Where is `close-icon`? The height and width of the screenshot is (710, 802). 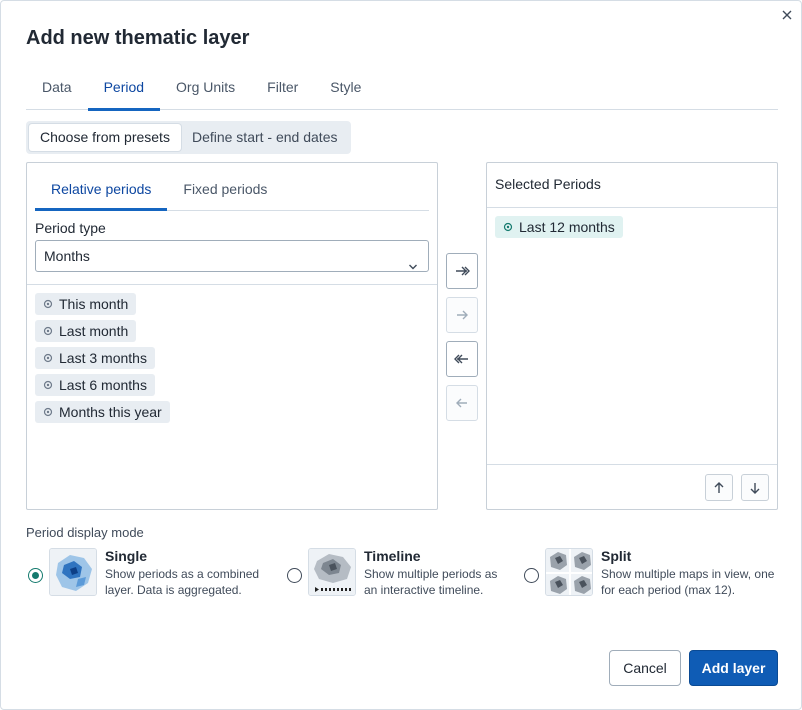
close-icon is located at coordinates (787, 15).